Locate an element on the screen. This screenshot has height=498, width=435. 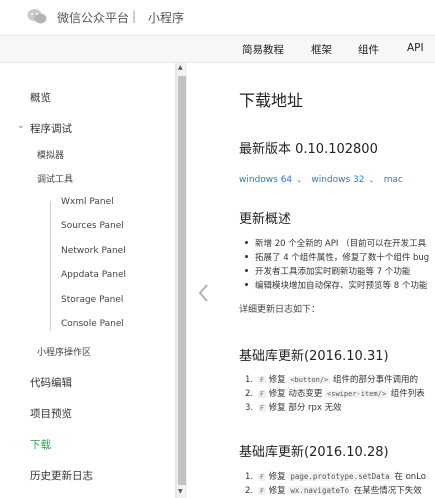
list-item: 2. F 修复 动态变更 <swiper-item/> 组件列表 is located at coordinates (335, 393).